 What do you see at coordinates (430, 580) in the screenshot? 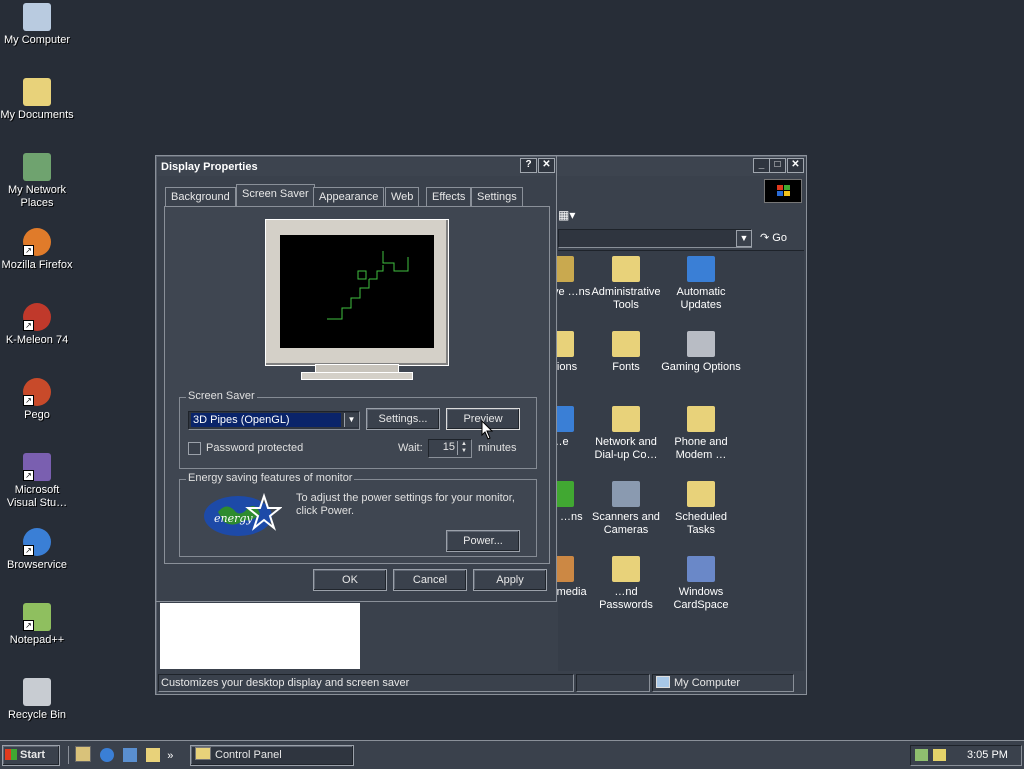
I see `cancel-button: Cancel` at bounding box center [430, 580].